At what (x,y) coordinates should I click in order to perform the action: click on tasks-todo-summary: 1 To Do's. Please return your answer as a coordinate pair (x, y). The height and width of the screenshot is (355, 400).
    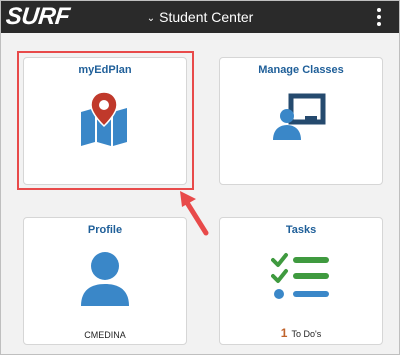
    Looking at the image, I should click on (301, 333).